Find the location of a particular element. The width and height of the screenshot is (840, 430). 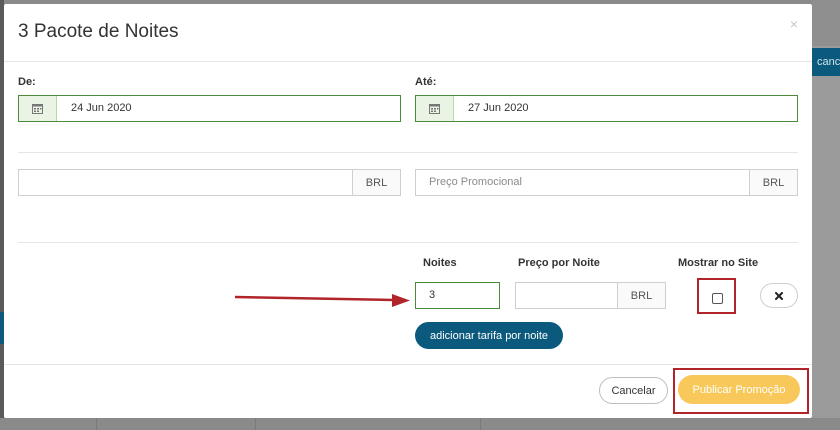

modal-header: 3 Pacote de Noites × is located at coordinates (408, 33).